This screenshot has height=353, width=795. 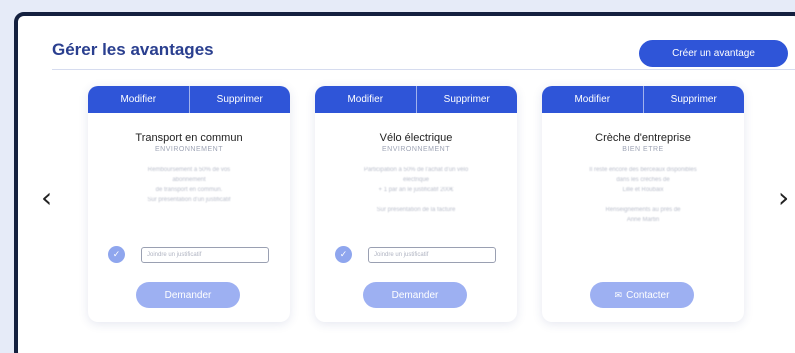 What do you see at coordinates (189, 190) in the screenshot?
I see `description-line: de transport en commun.` at bounding box center [189, 190].